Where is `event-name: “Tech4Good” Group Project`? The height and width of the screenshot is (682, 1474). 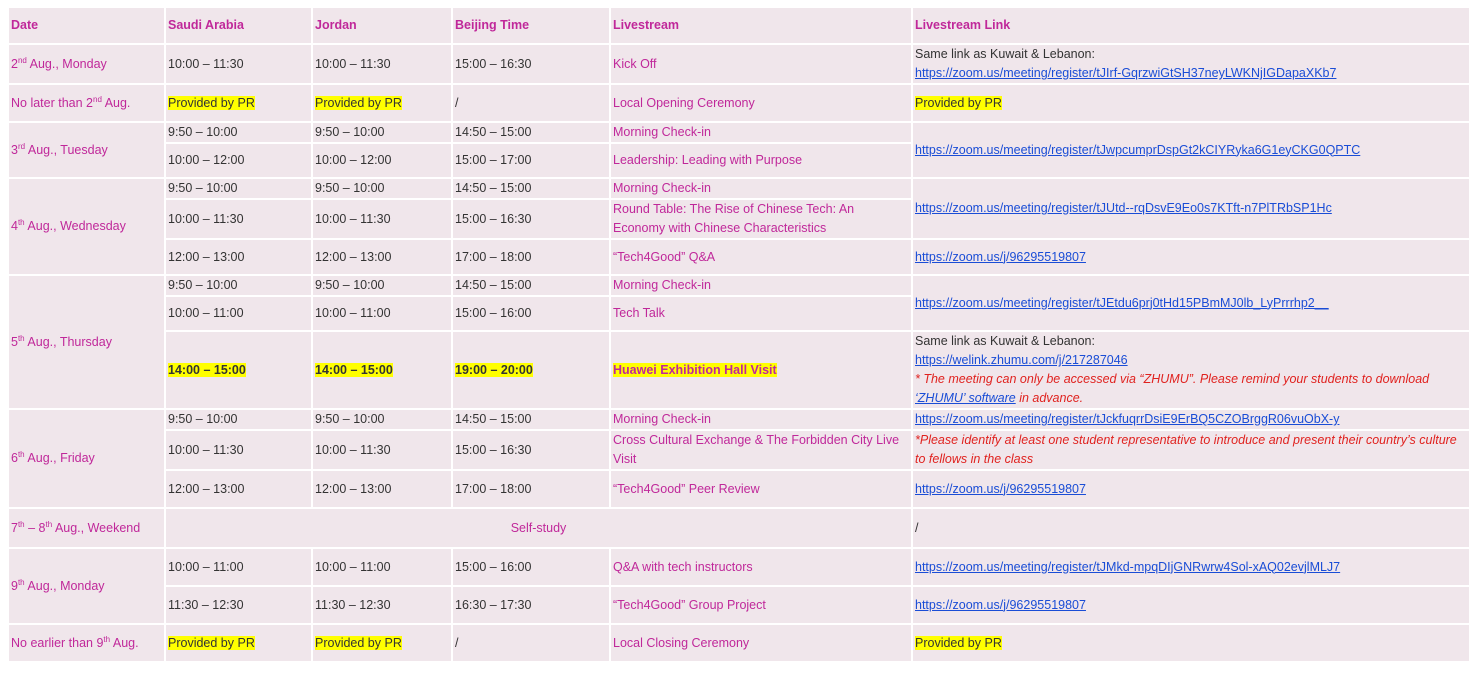 event-name: “Tech4Good” Group Project is located at coordinates (761, 605).